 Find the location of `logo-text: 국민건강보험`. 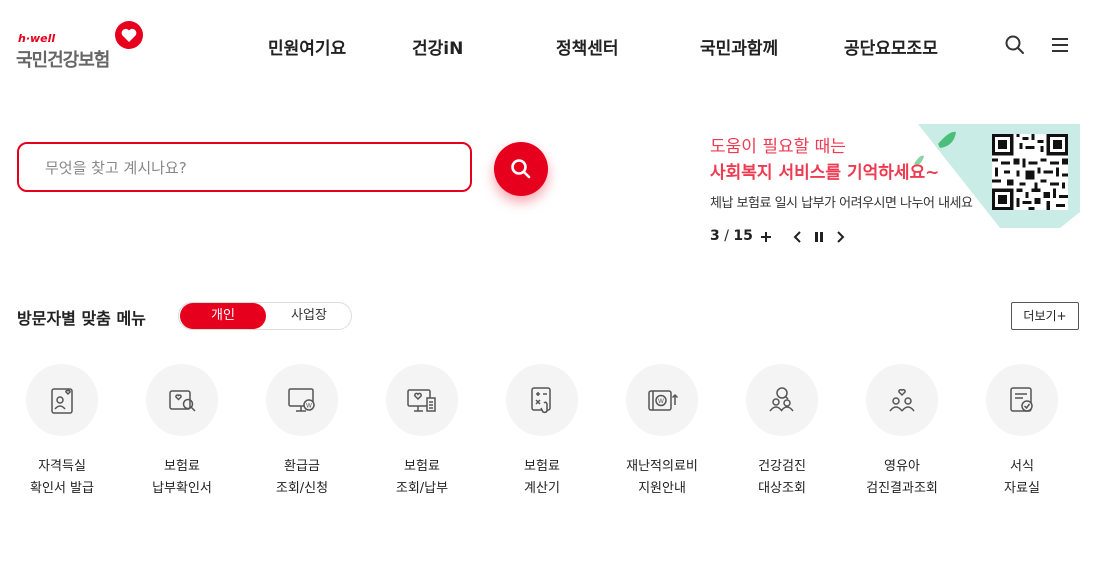

logo-text: 국민건강보험 is located at coordinates (63, 60).